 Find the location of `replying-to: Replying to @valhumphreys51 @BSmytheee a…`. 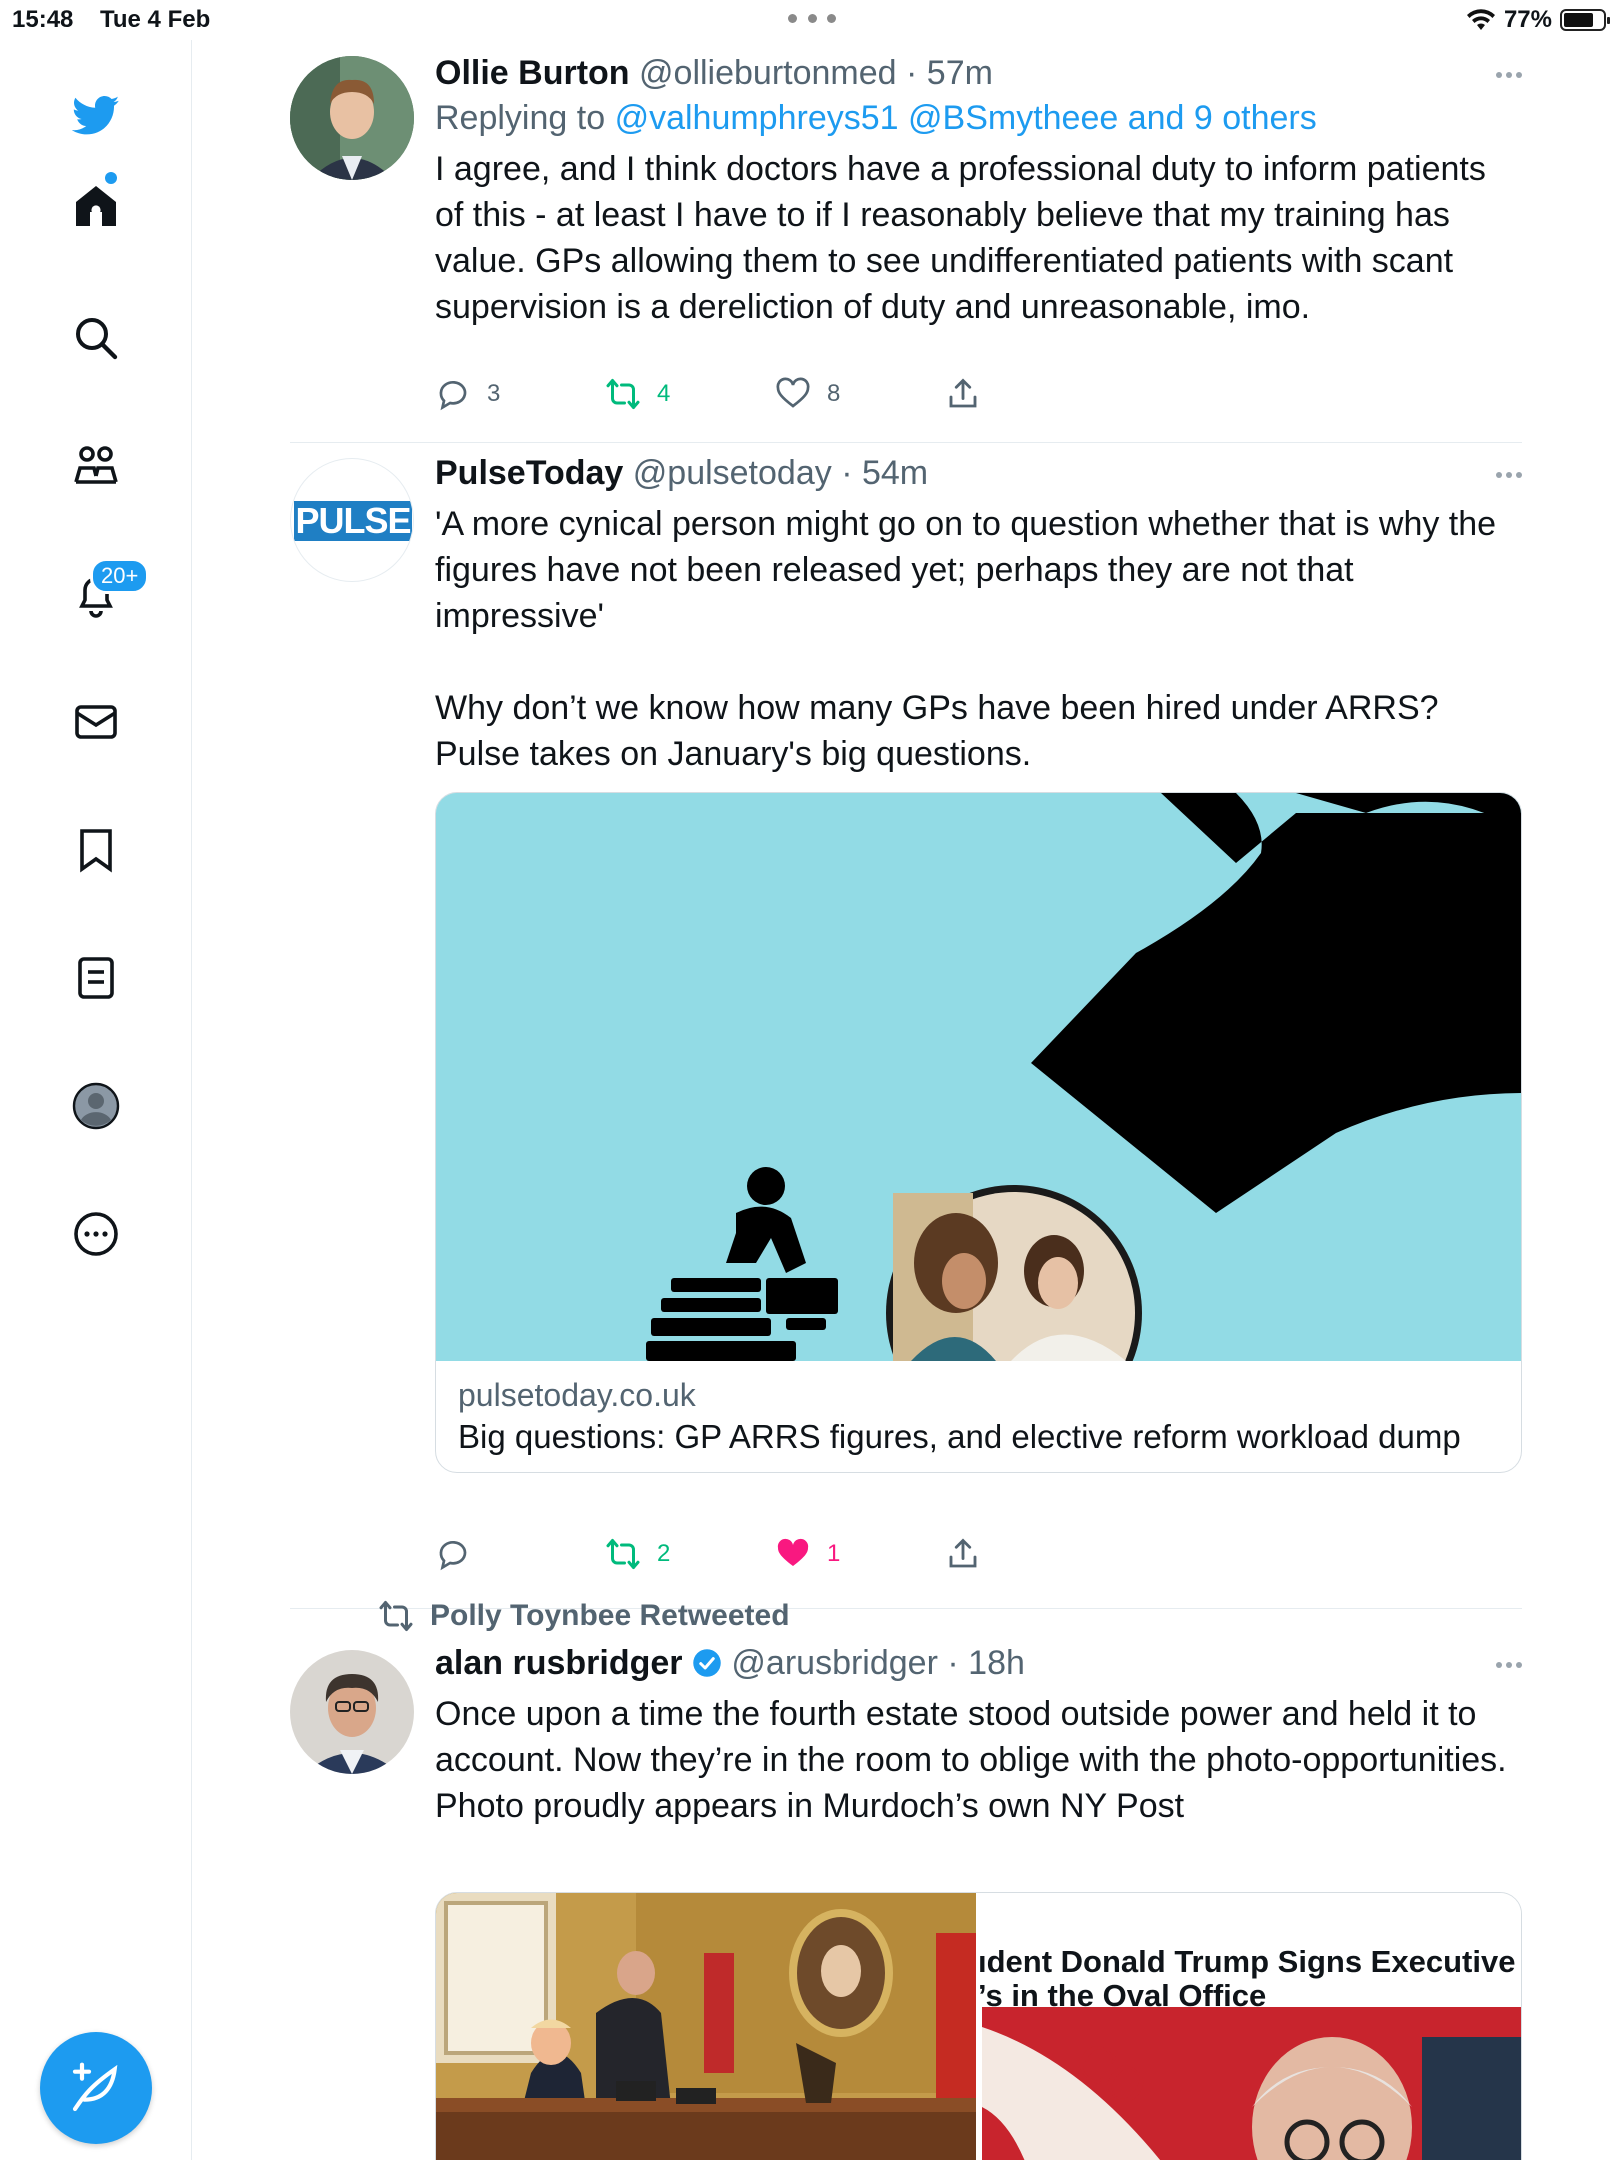

replying-to: Replying to @valhumphreys51 @BSmytheee a… is located at coordinates (978, 118).